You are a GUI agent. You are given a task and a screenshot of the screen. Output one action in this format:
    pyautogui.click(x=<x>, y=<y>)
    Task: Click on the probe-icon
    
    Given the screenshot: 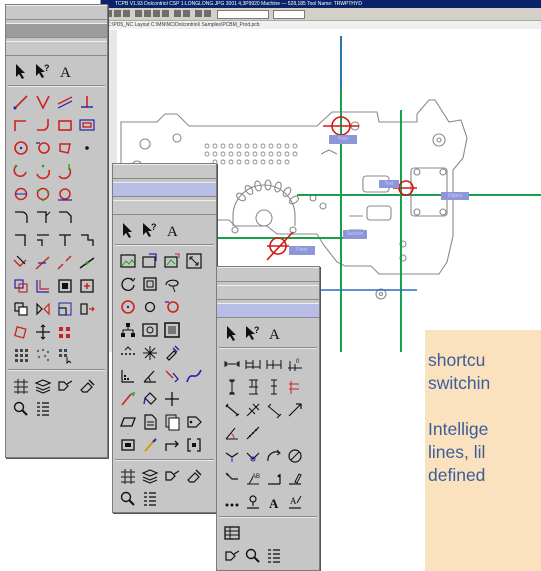 What is the action you would take?
    pyautogui.click(x=172, y=376)
    